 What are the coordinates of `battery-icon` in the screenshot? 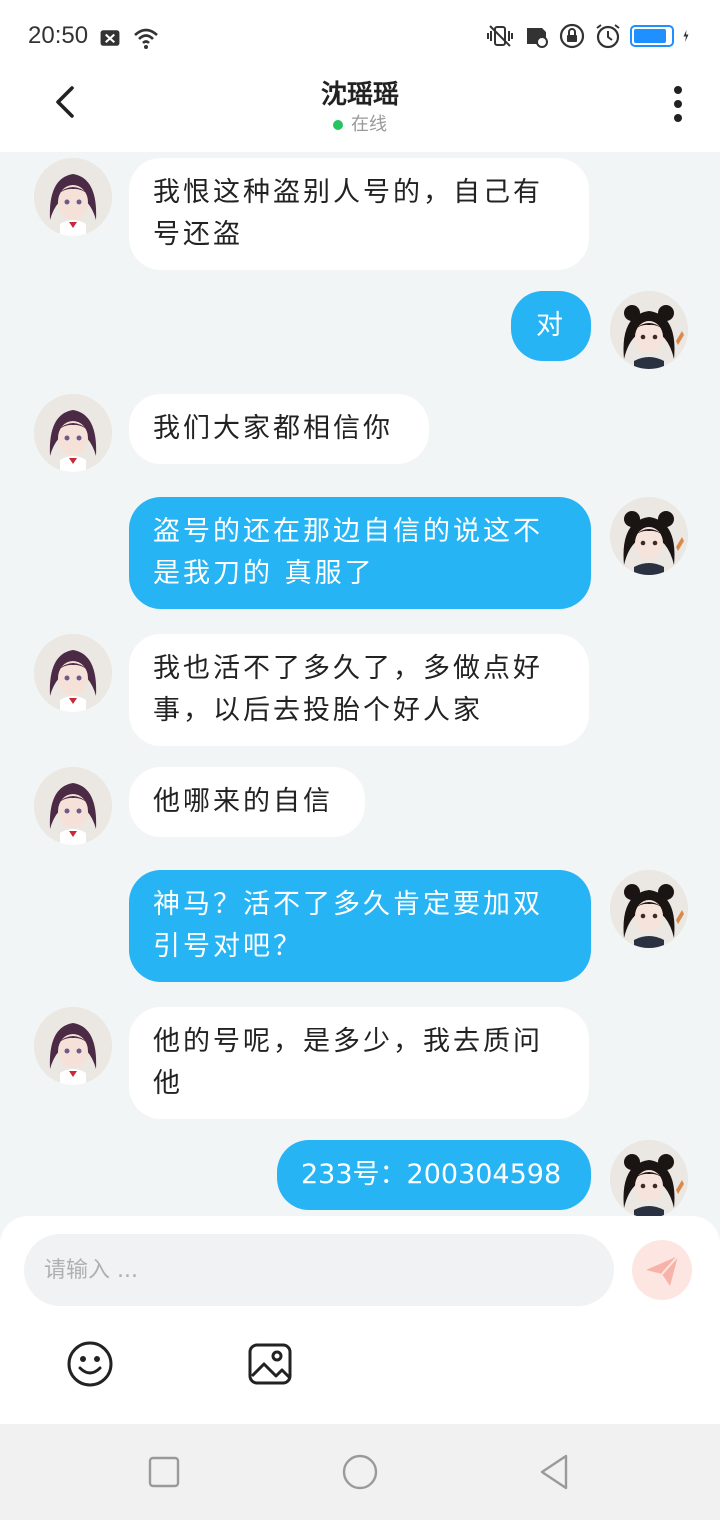 It's located at (652, 36).